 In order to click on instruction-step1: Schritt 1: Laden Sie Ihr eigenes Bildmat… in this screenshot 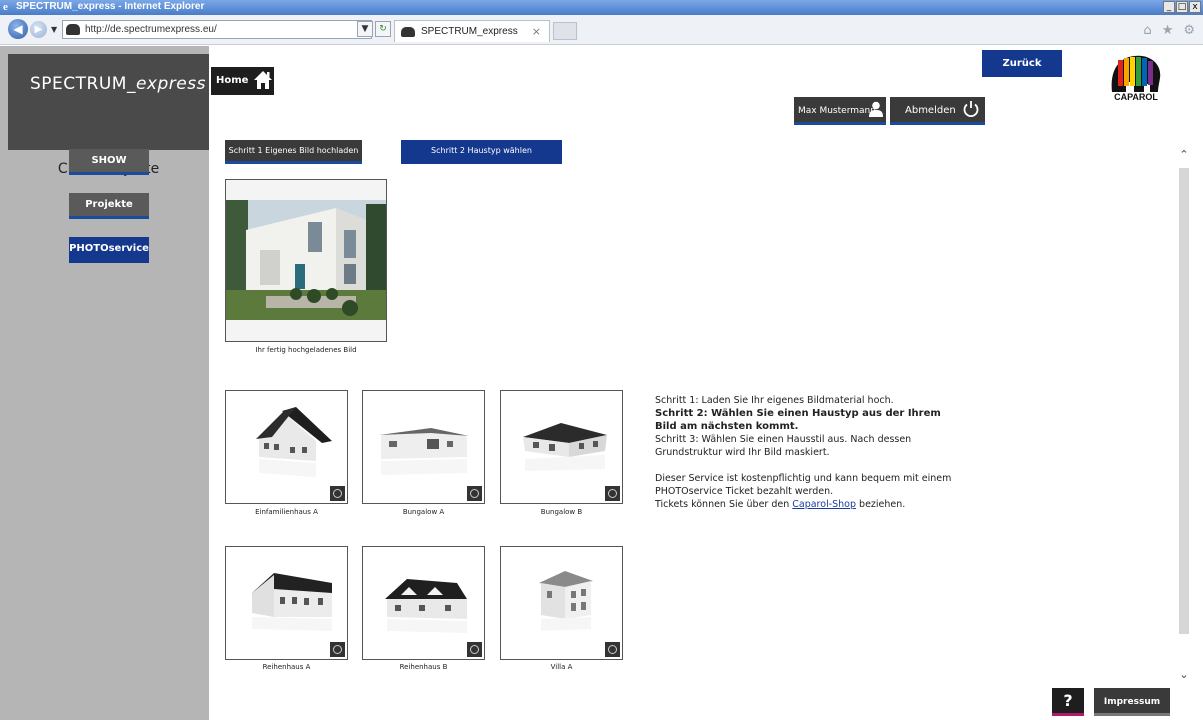, I will do `click(774, 400)`.